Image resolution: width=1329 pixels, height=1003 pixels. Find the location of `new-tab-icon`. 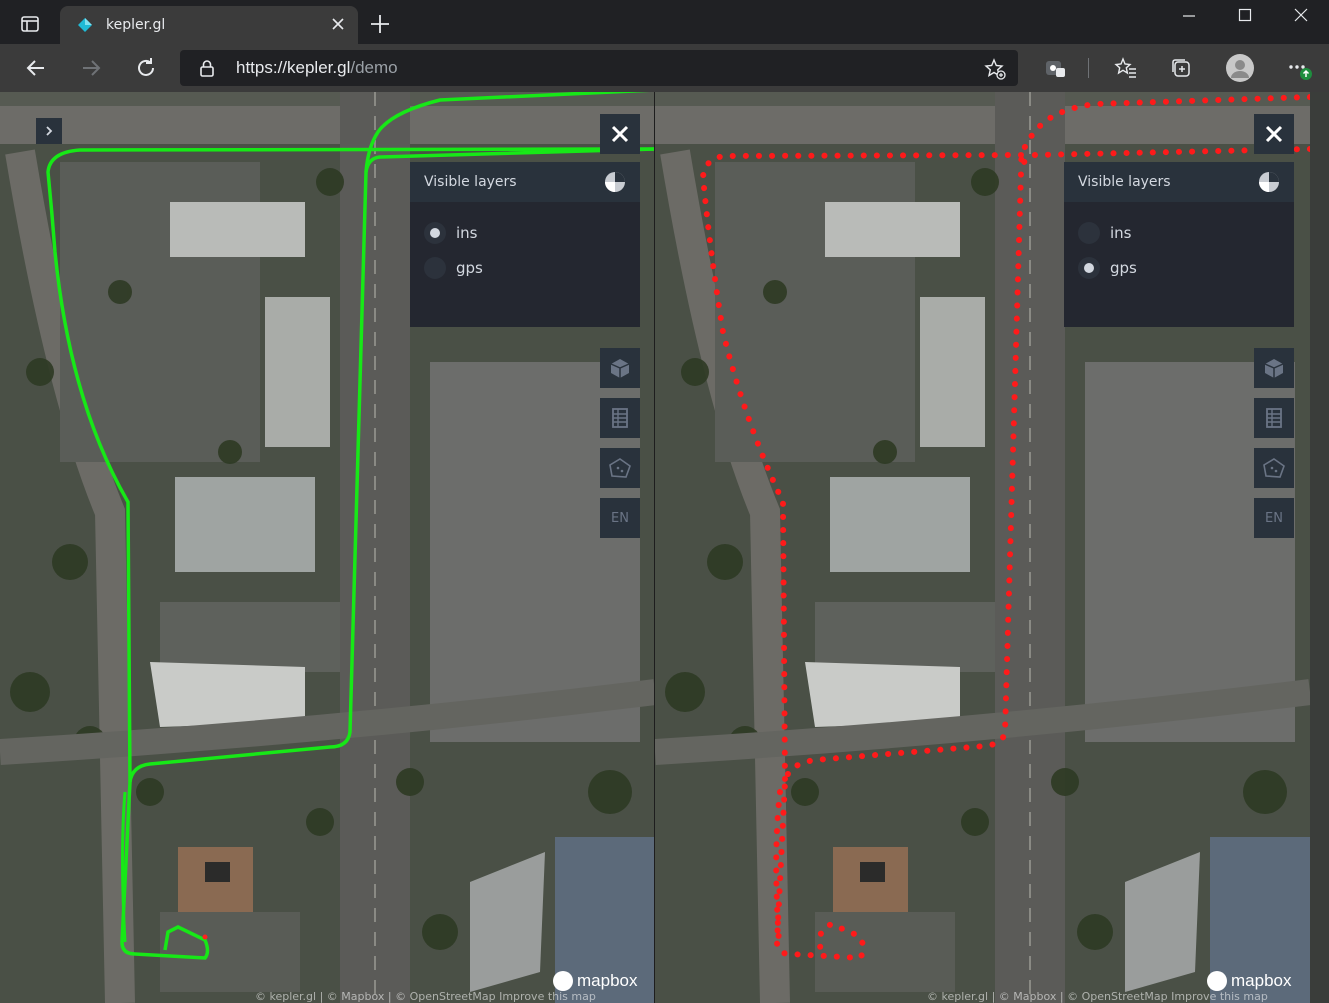

new-tab-icon is located at coordinates (380, 24).